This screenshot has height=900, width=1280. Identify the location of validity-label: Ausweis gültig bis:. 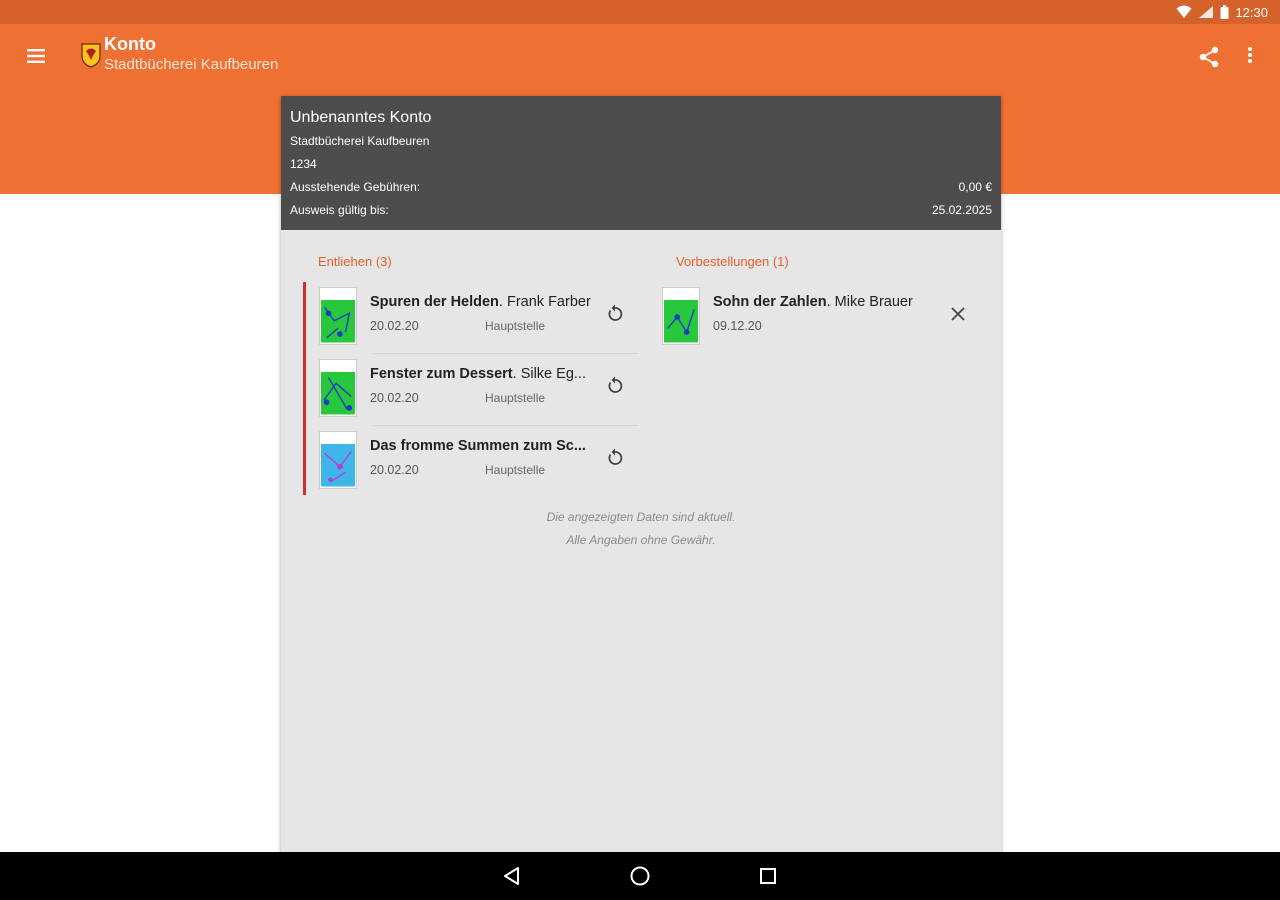
(339, 210).